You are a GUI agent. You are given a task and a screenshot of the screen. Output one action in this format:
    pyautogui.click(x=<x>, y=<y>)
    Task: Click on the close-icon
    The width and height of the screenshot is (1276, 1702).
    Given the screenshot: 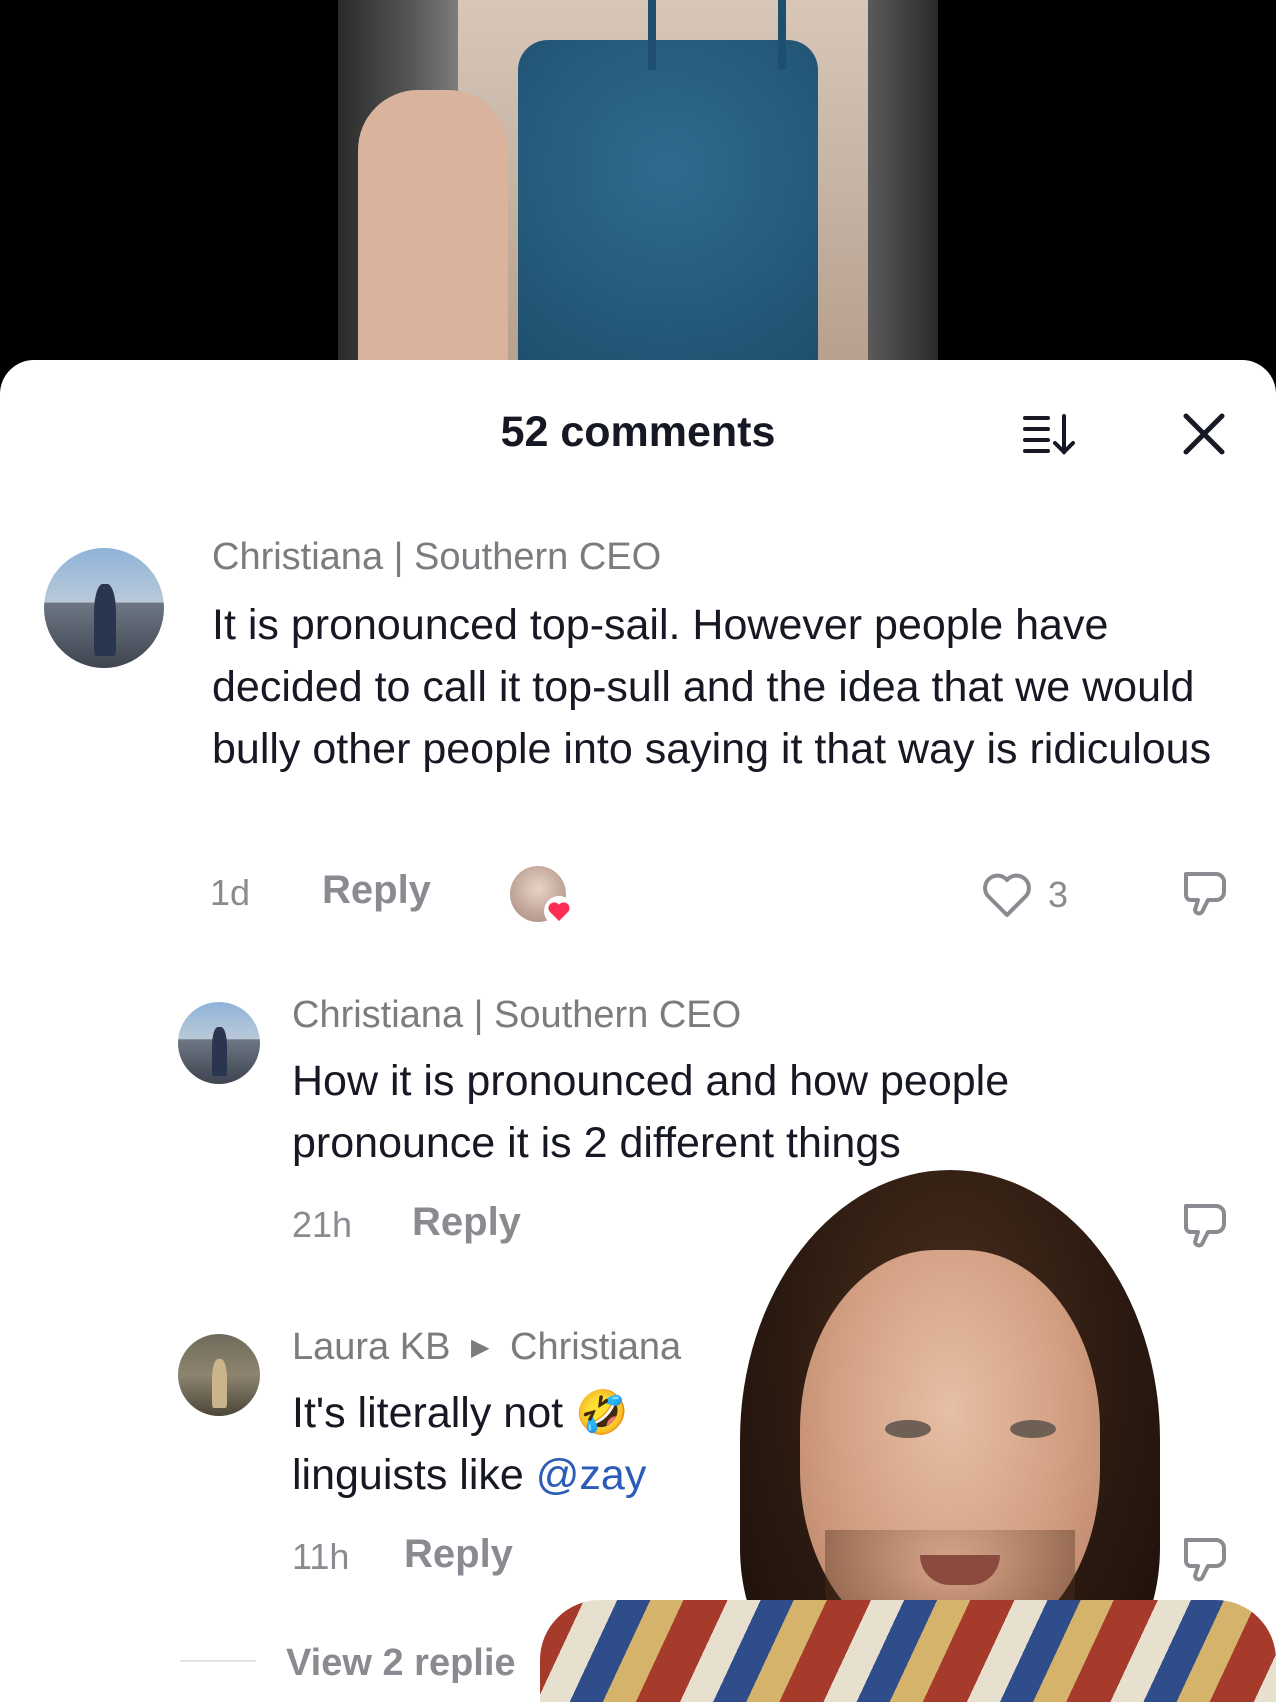 What is the action you would take?
    pyautogui.click(x=1204, y=434)
    